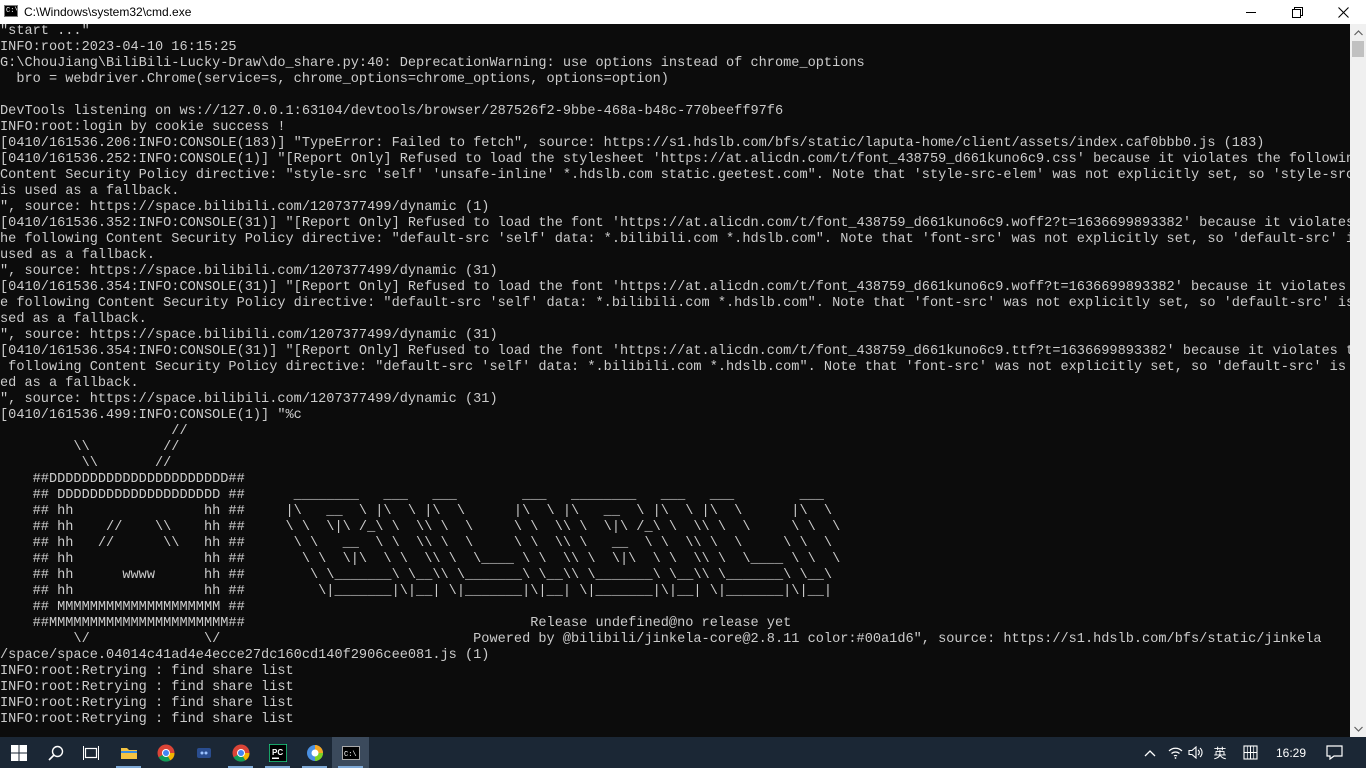 Image resolution: width=1366 pixels, height=768 pixels. I want to click on console-line: used as a fallback., so click(77, 255).